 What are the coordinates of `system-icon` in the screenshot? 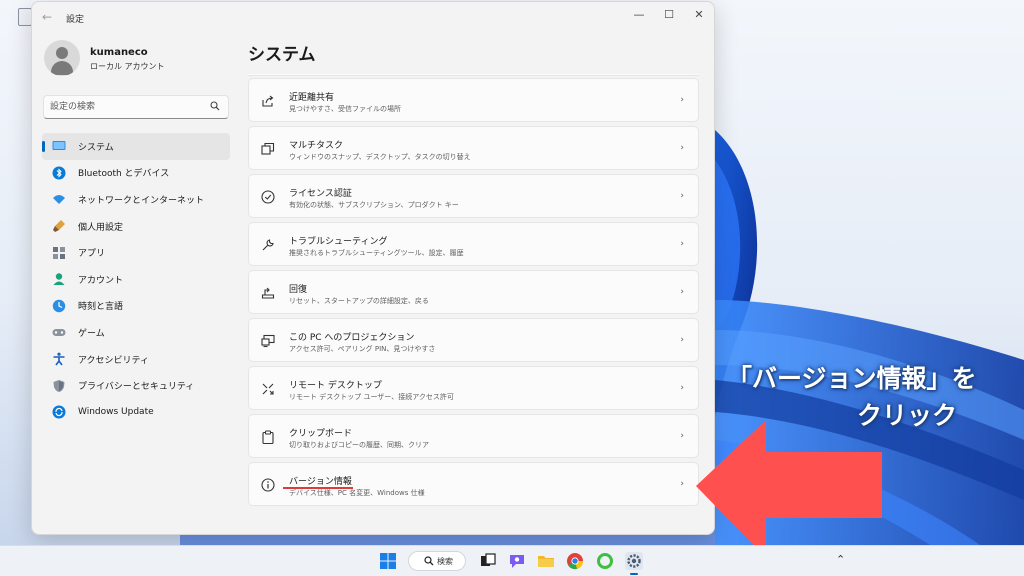 It's located at (59, 146).